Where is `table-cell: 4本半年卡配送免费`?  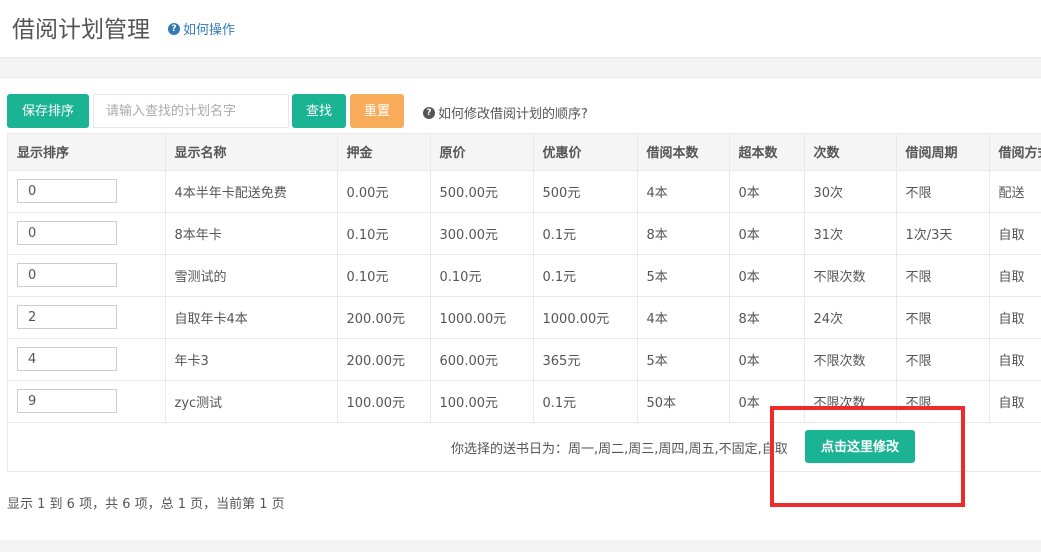
table-cell: 4本半年卡配送免费 is located at coordinates (251, 191).